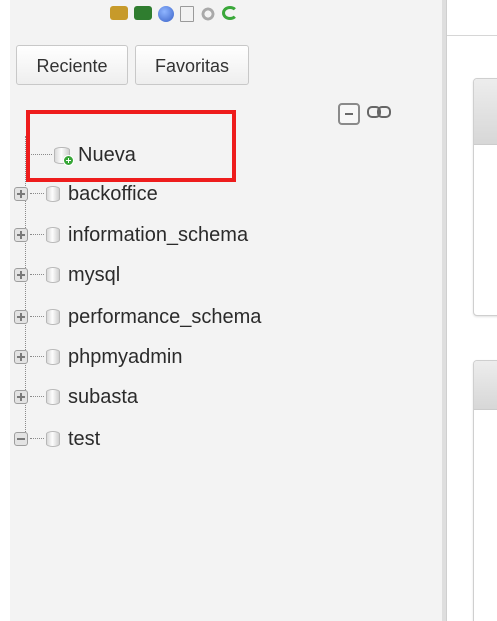 The height and width of the screenshot is (621, 497). I want to click on tree-item-performance-schema: performance_schema, so click(137, 317).